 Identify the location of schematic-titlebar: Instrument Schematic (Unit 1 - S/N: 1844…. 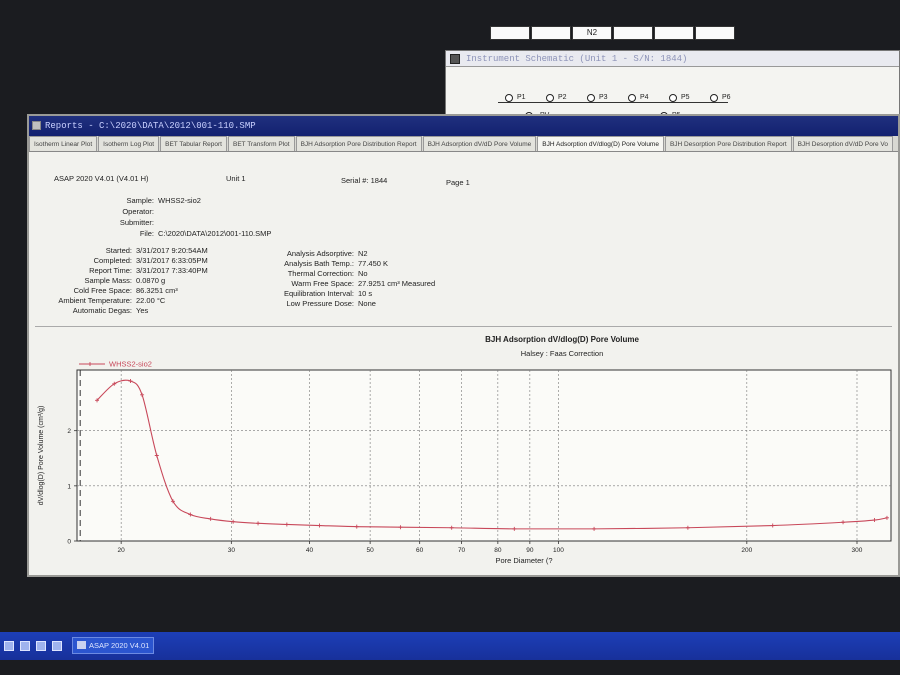
(672, 59).